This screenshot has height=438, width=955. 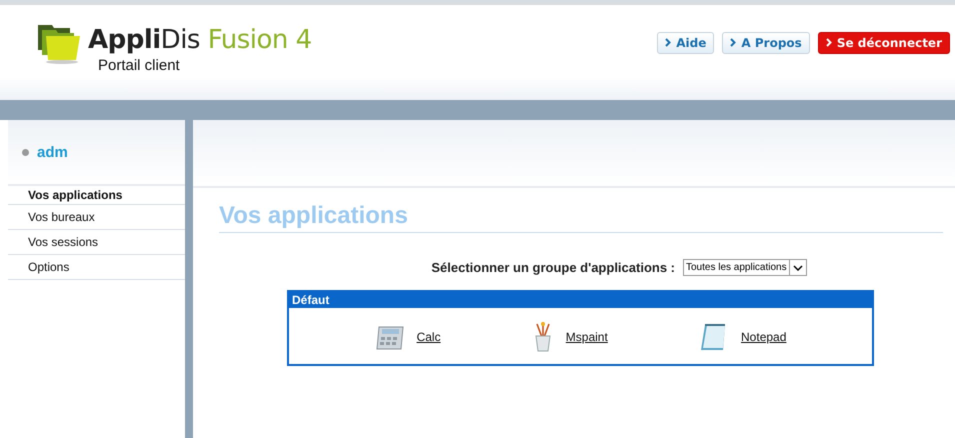 What do you see at coordinates (797, 267) in the screenshot?
I see `caret-icon` at bounding box center [797, 267].